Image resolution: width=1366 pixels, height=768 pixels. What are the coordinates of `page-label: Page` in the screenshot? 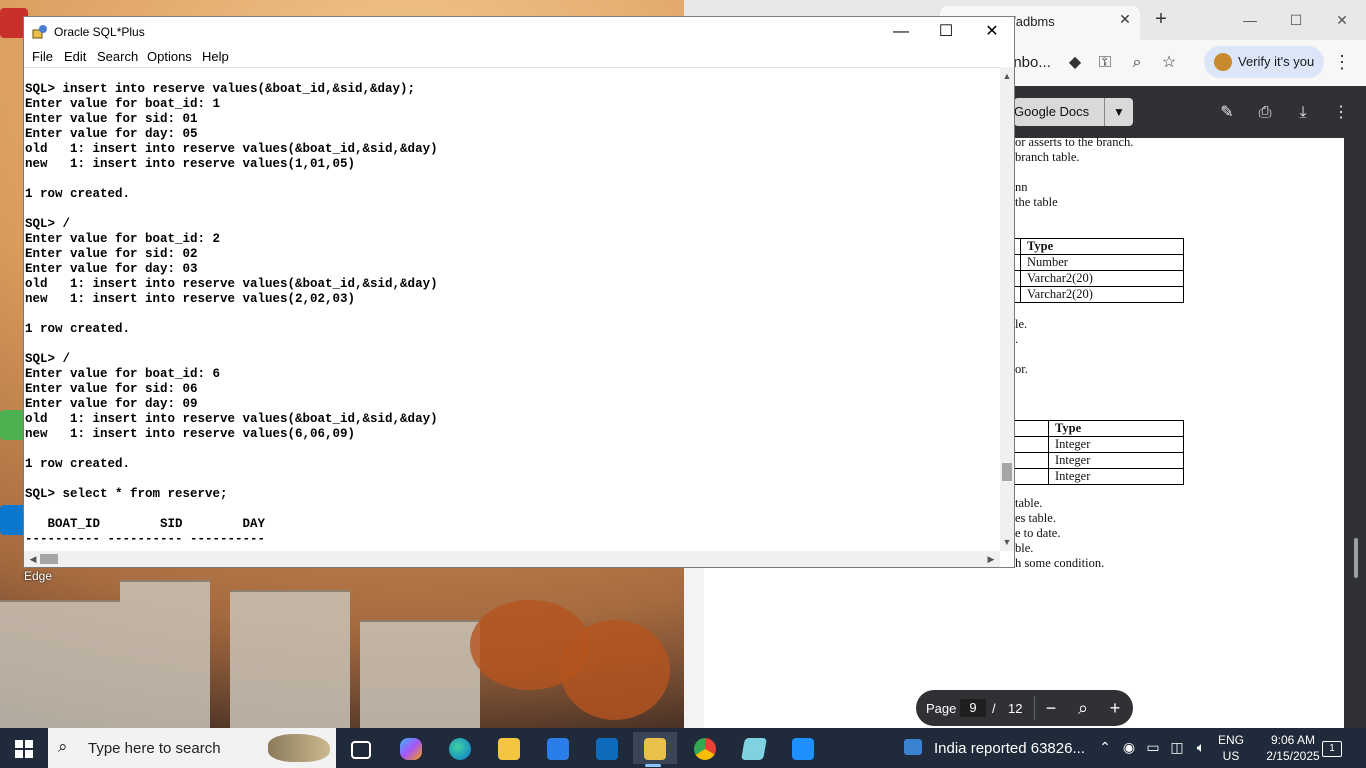 It's located at (941, 708).